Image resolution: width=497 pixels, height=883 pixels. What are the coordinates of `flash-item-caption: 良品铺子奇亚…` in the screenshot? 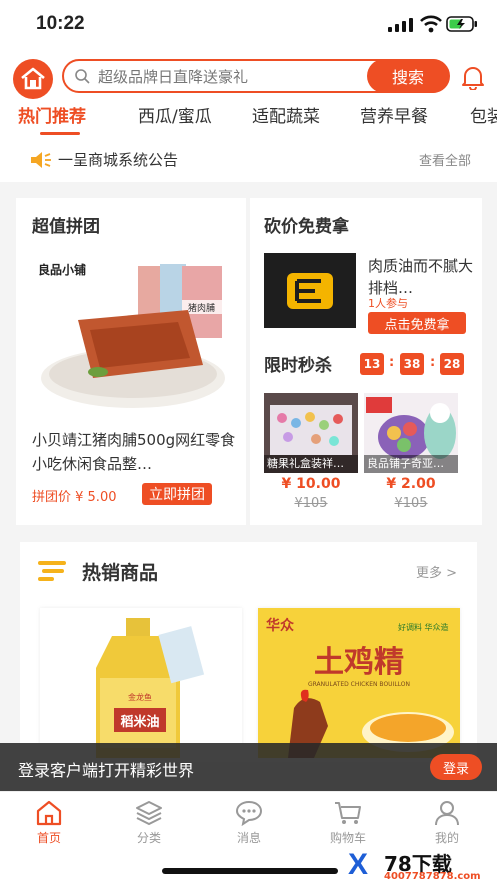 It's located at (411, 464).